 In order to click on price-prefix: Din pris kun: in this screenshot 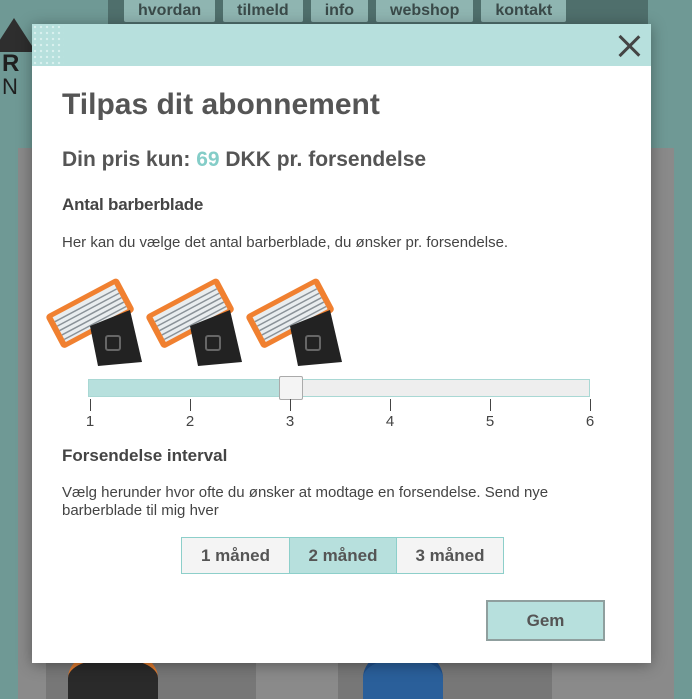, I will do `click(129, 159)`.